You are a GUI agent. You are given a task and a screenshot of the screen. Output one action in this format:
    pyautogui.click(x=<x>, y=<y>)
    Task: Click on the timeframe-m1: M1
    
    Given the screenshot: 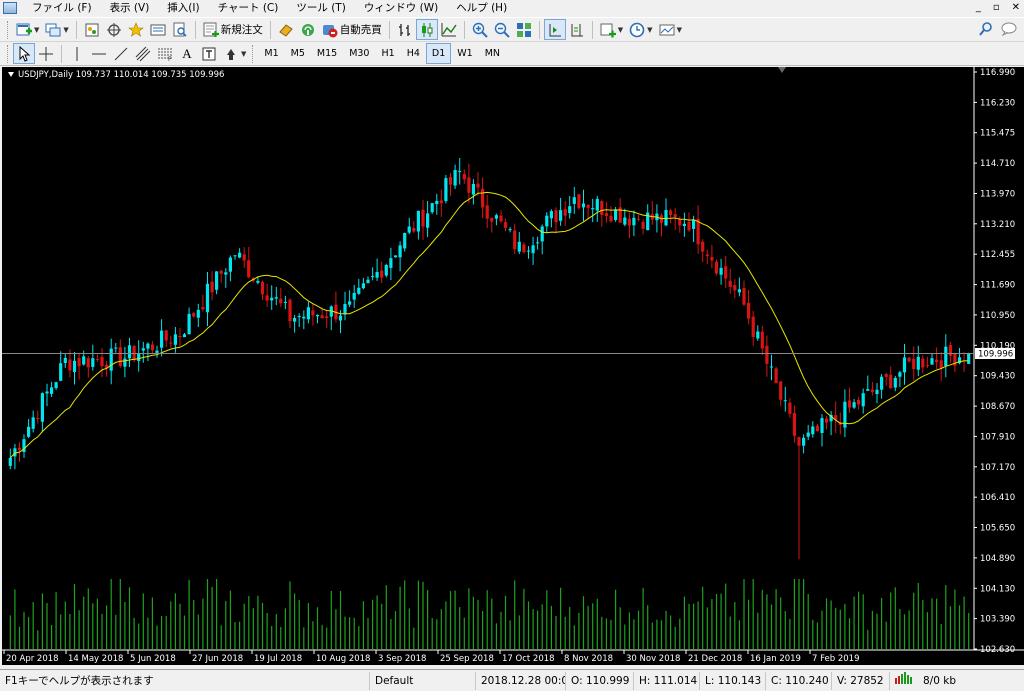 What is the action you would take?
    pyautogui.click(x=271, y=53)
    